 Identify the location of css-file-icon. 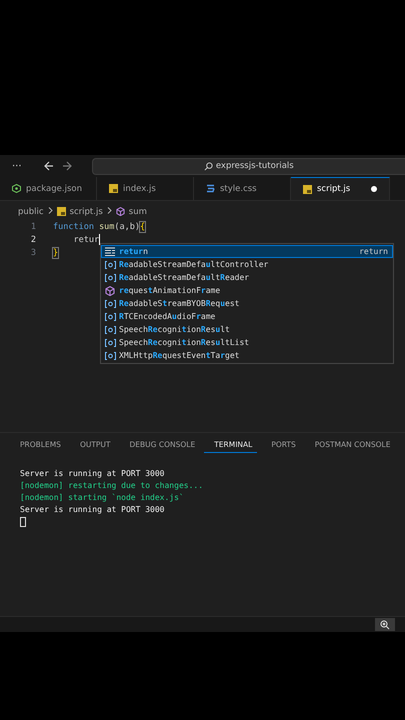
(210, 188).